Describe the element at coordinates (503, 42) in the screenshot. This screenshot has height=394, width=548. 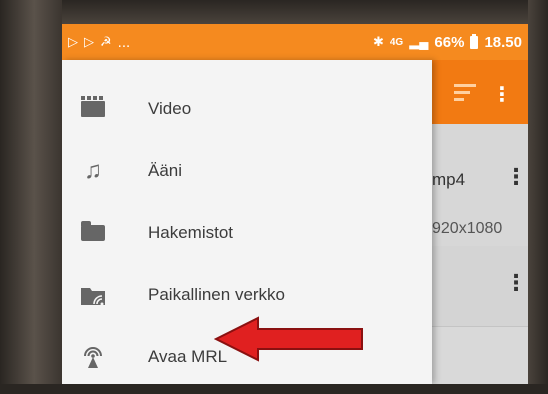
I see `status-time: 18.50` at that location.